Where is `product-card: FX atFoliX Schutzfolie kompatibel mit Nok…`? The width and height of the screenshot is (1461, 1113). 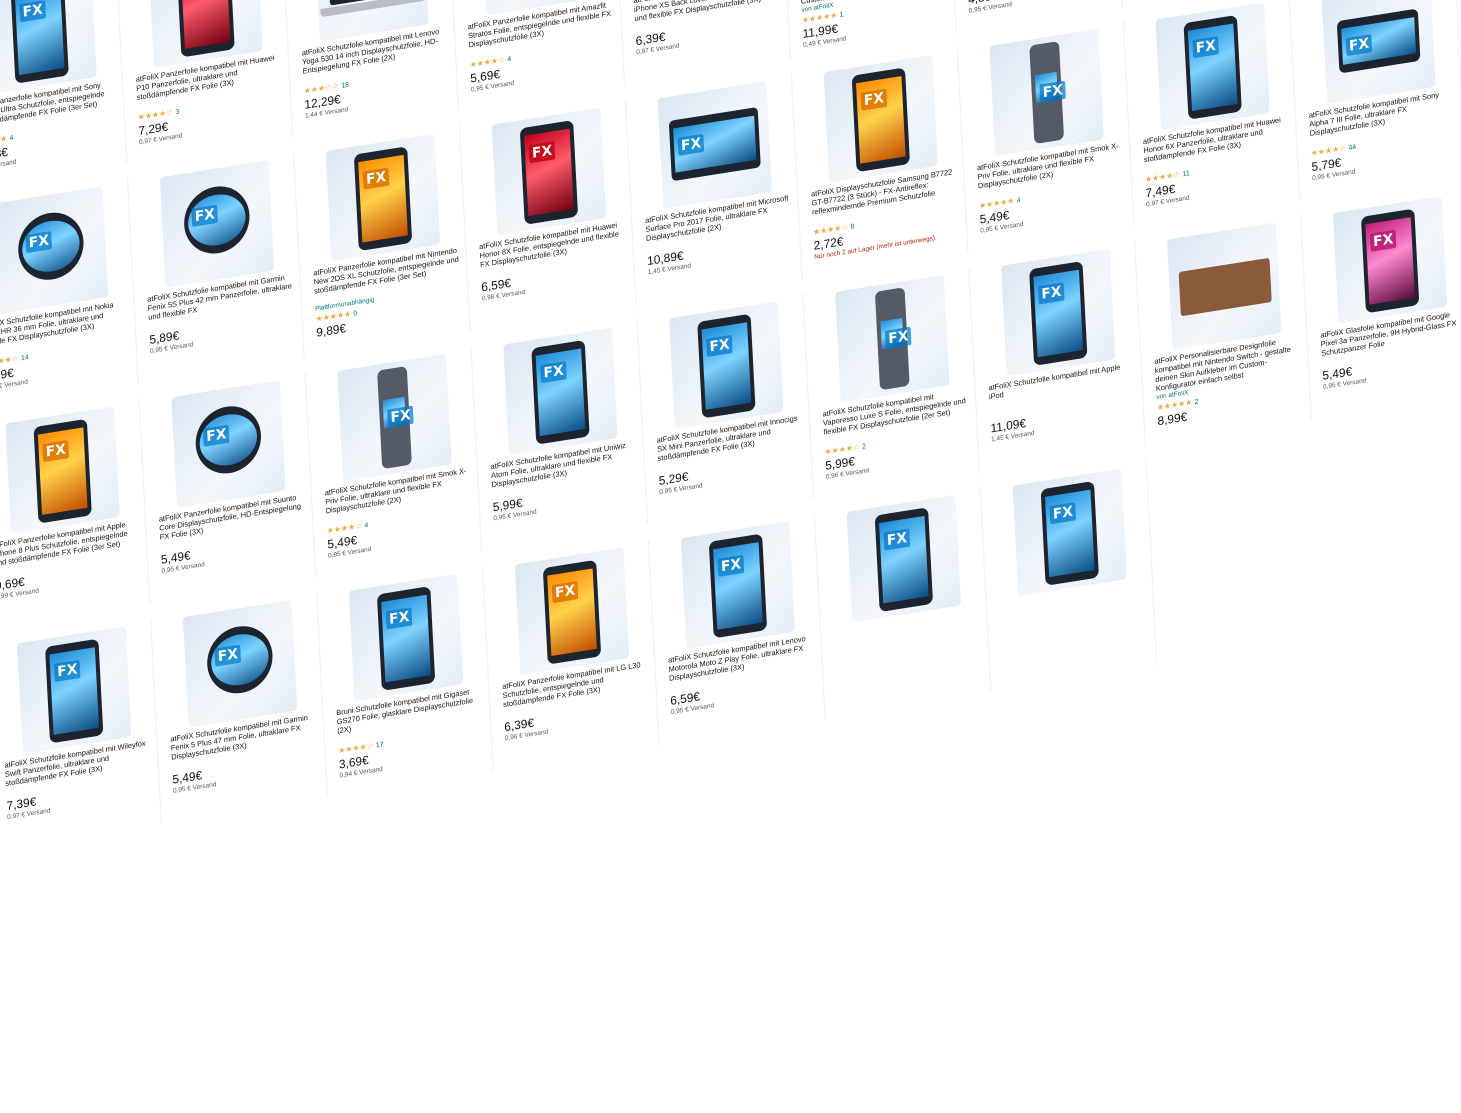
product-card: FX atFoliX Schutzfolie kompatibel mit Nok… is located at coordinates (69, 294).